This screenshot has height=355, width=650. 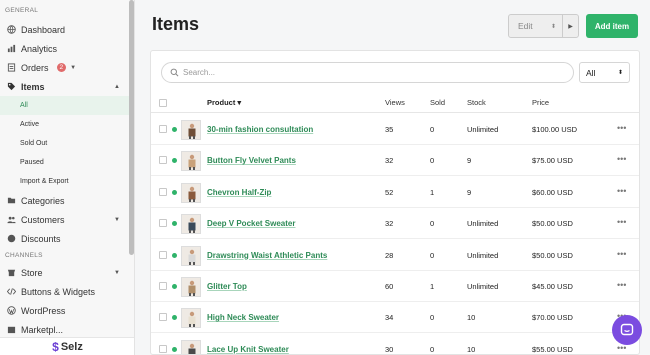 I want to click on updown-caret-icon: ⬍, so click(x=620, y=73).